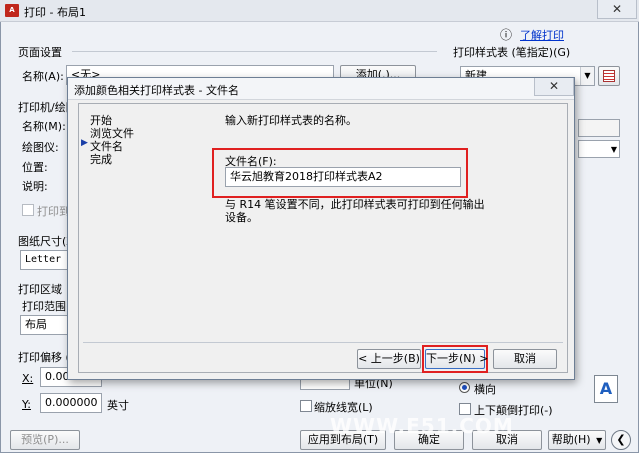 Image resolution: width=639 pixels, height=453 pixels. I want to click on window-close-button: ✕, so click(617, 9).